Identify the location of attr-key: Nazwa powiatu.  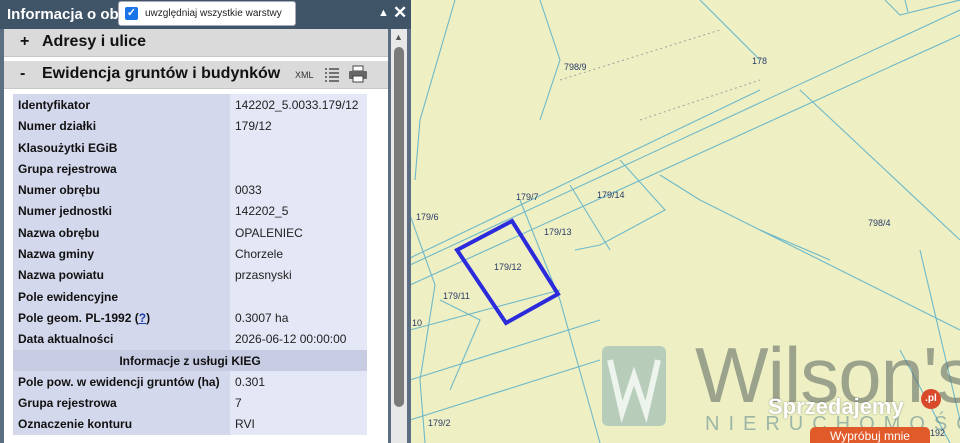
(121, 275).